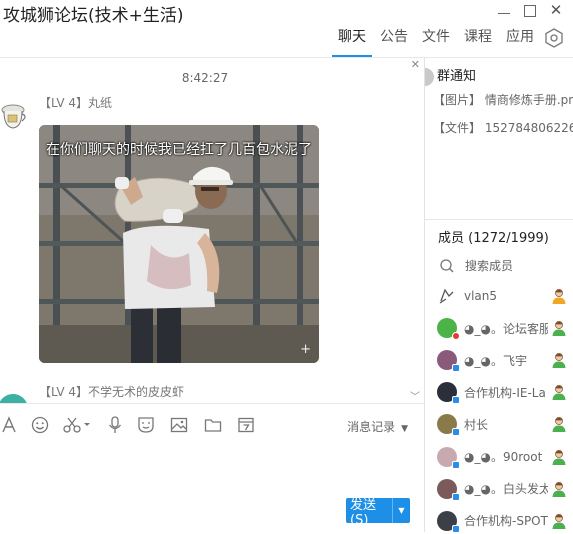 The image size is (573, 534). I want to click on image-icon, so click(179, 425).